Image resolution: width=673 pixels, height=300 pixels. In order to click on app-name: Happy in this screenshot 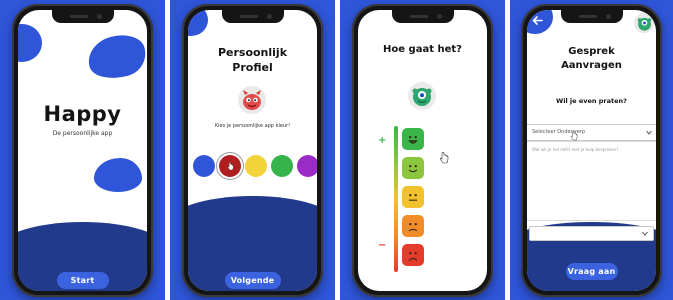, I will do `click(82, 114)`.